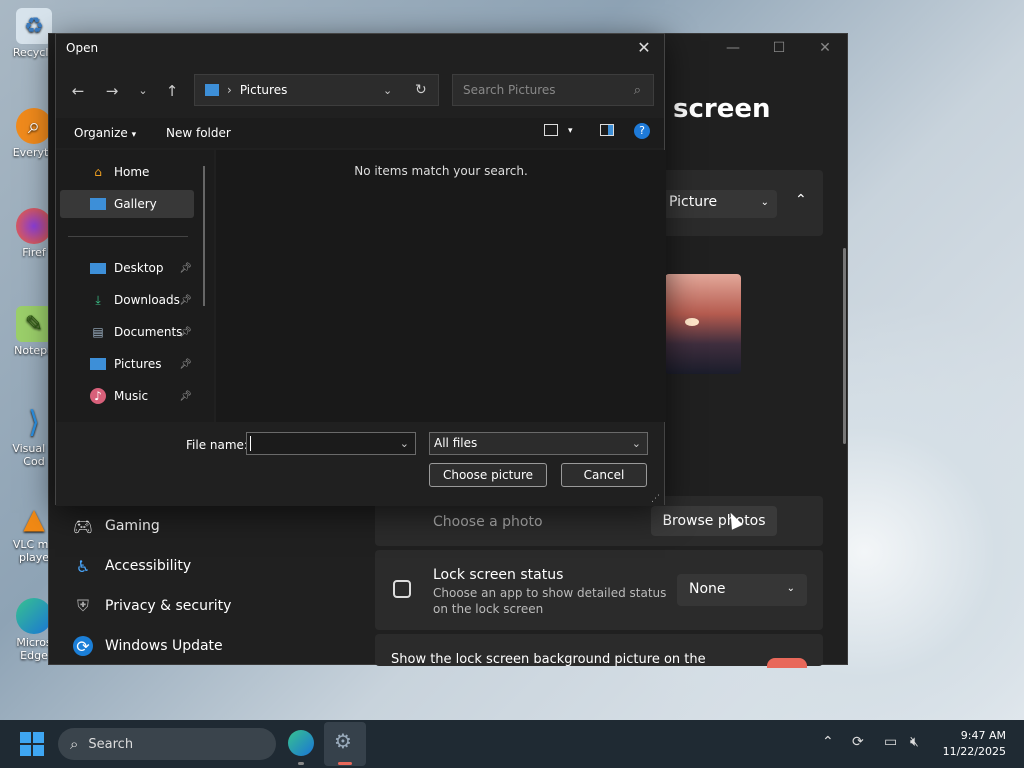  What do you see at coordinates (127, 172) in the screenshot?
I see `sidebar-item-home: ⌂ Home` at bounding box center [127, 172].